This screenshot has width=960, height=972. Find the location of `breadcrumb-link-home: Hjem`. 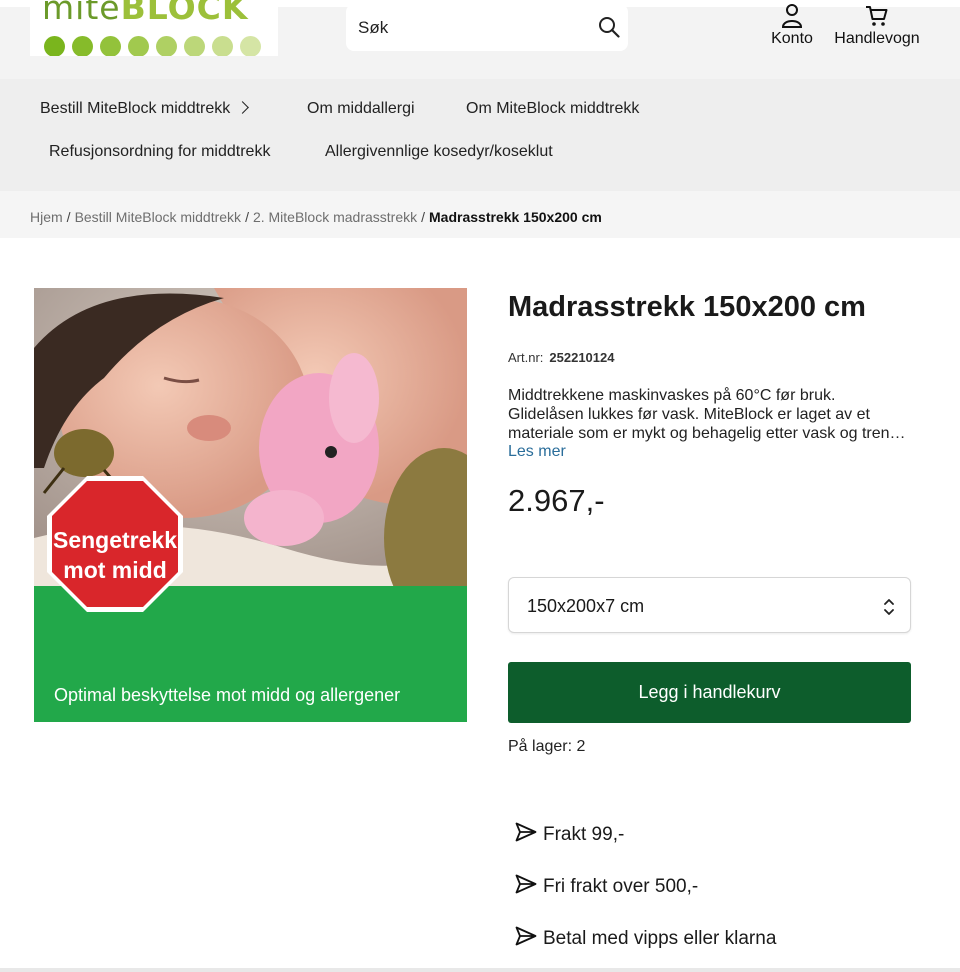

breadcrumb-link-home: Hjem is located at coordinates (46, 217).